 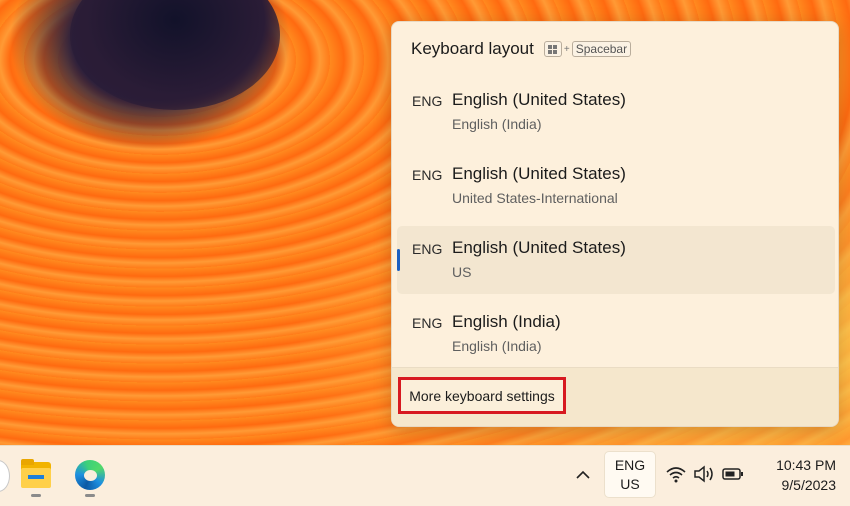 What do you see at coordinates (630, 464) in the screenshot?
I see `lang-line1: ENG` at bounding box center [630, 464].